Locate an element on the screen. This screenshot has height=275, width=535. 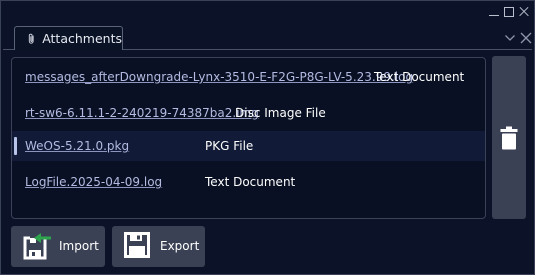
paperclip-icon is located at coordinates (31, 38).